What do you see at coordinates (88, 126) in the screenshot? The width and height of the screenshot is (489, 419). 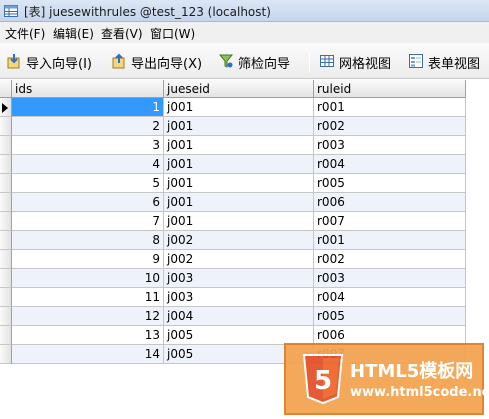 I see `cell-ids: 2` at bounding box center [88, 126].